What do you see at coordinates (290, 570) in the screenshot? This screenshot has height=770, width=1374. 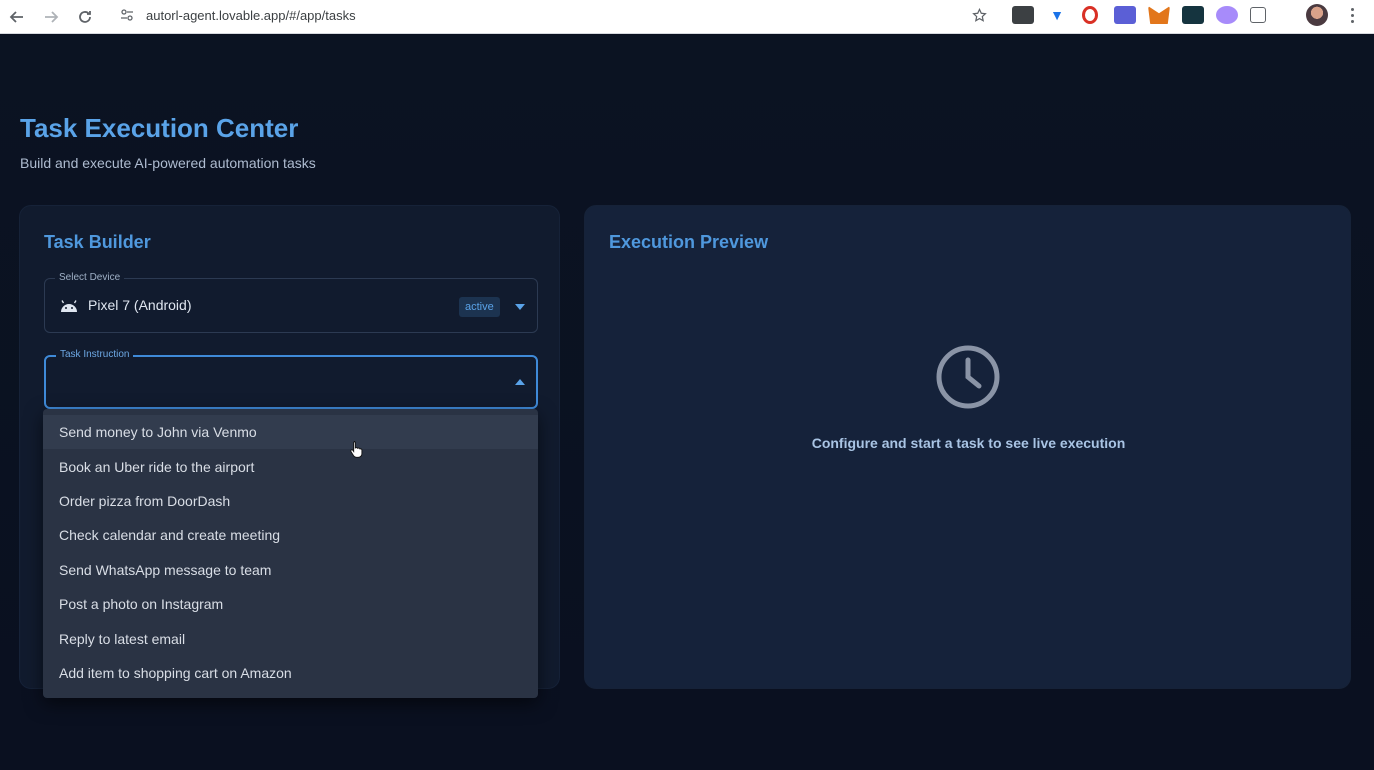 I see `menu-item: Send WhatsApp message to team` at bounding box center [290, 570].